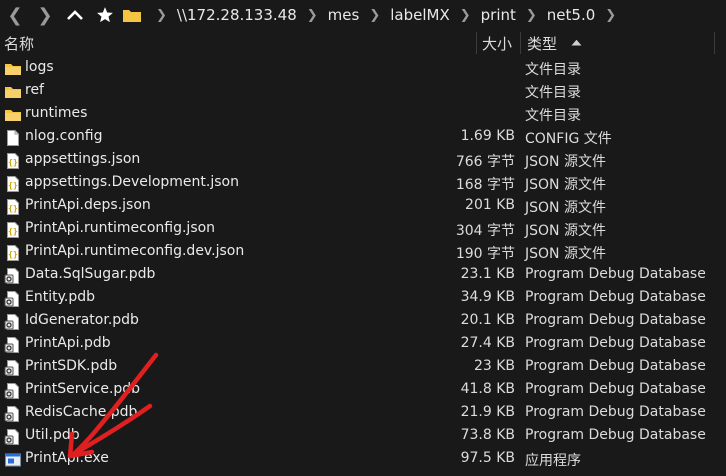  I want to click on file-name: PrintApi.runtimeconfig.dev.json, so click(134, 251).